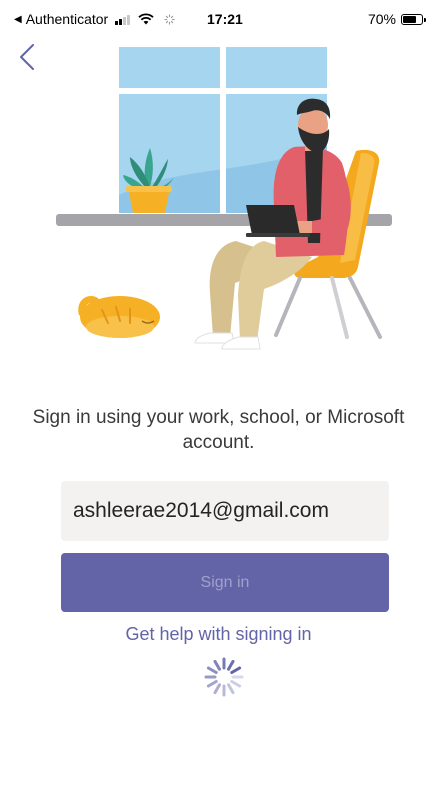 Image resolution: width=437 pixels, height=787 pixels. I want to click on battery-fill, so click(409, 19).